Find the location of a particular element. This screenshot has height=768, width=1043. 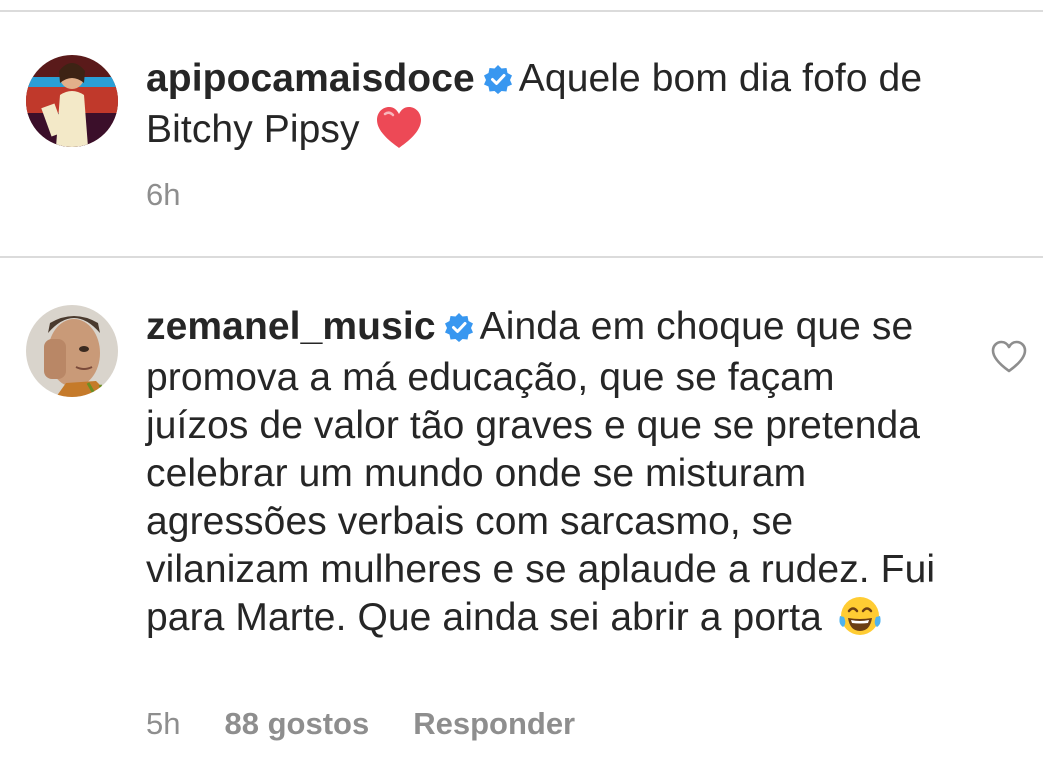

username: zemanel_music is located at coordinates (291, 326).